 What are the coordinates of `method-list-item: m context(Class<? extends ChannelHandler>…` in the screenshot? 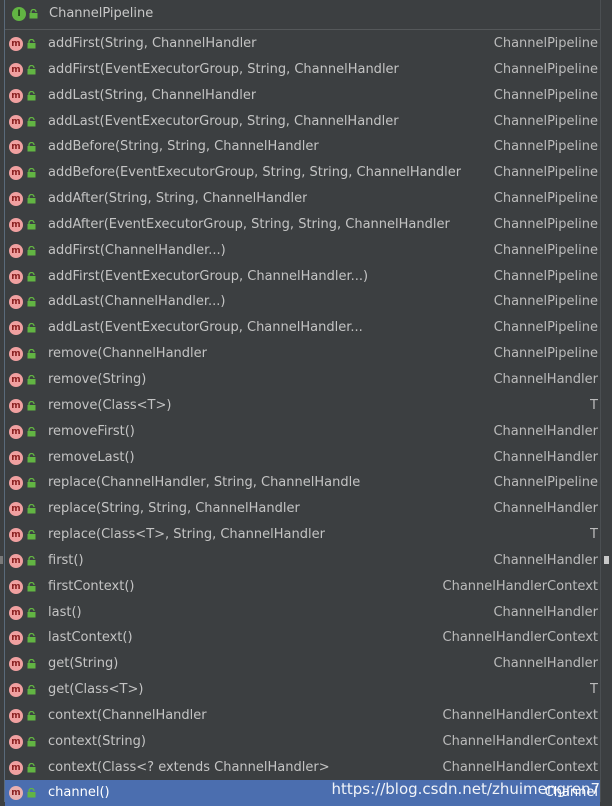 It's located at (302, 768).